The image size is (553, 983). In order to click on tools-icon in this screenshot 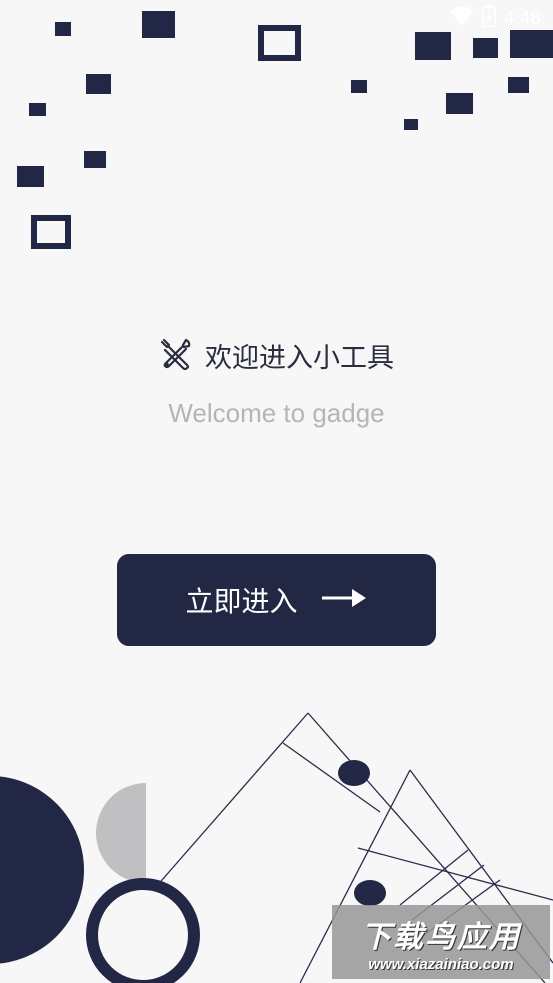, I will do `click(176, 356)`.